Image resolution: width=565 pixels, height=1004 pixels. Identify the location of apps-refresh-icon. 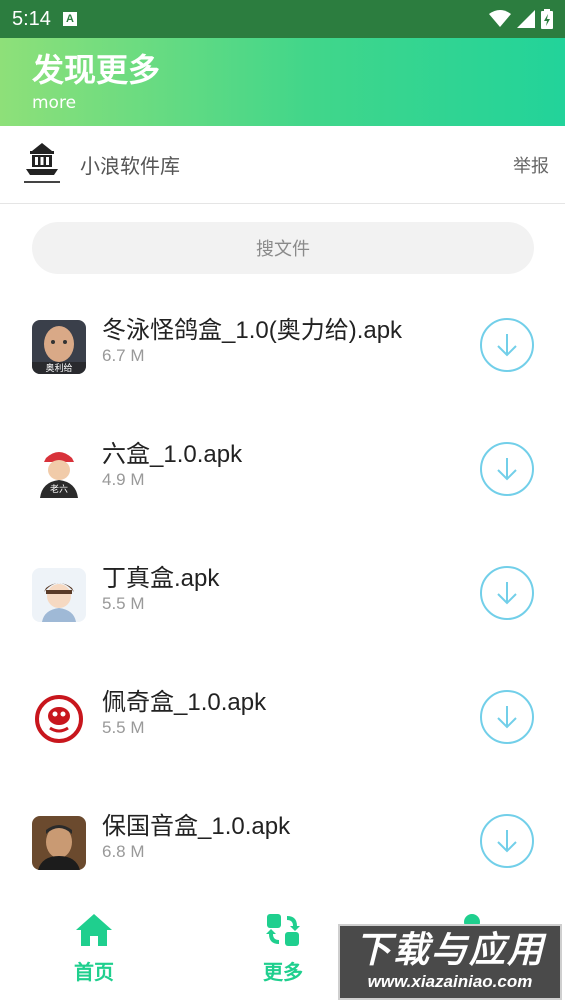
(283, 930).